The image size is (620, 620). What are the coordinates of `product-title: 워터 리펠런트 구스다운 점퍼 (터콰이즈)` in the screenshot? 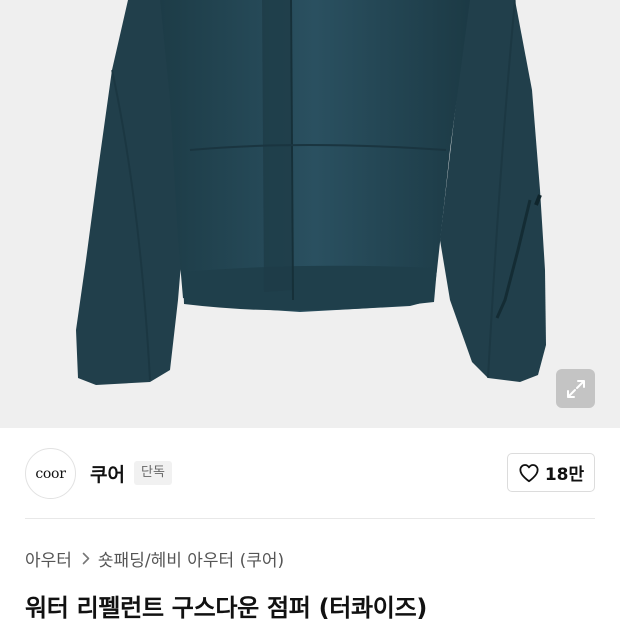 It's located at (226, 607).